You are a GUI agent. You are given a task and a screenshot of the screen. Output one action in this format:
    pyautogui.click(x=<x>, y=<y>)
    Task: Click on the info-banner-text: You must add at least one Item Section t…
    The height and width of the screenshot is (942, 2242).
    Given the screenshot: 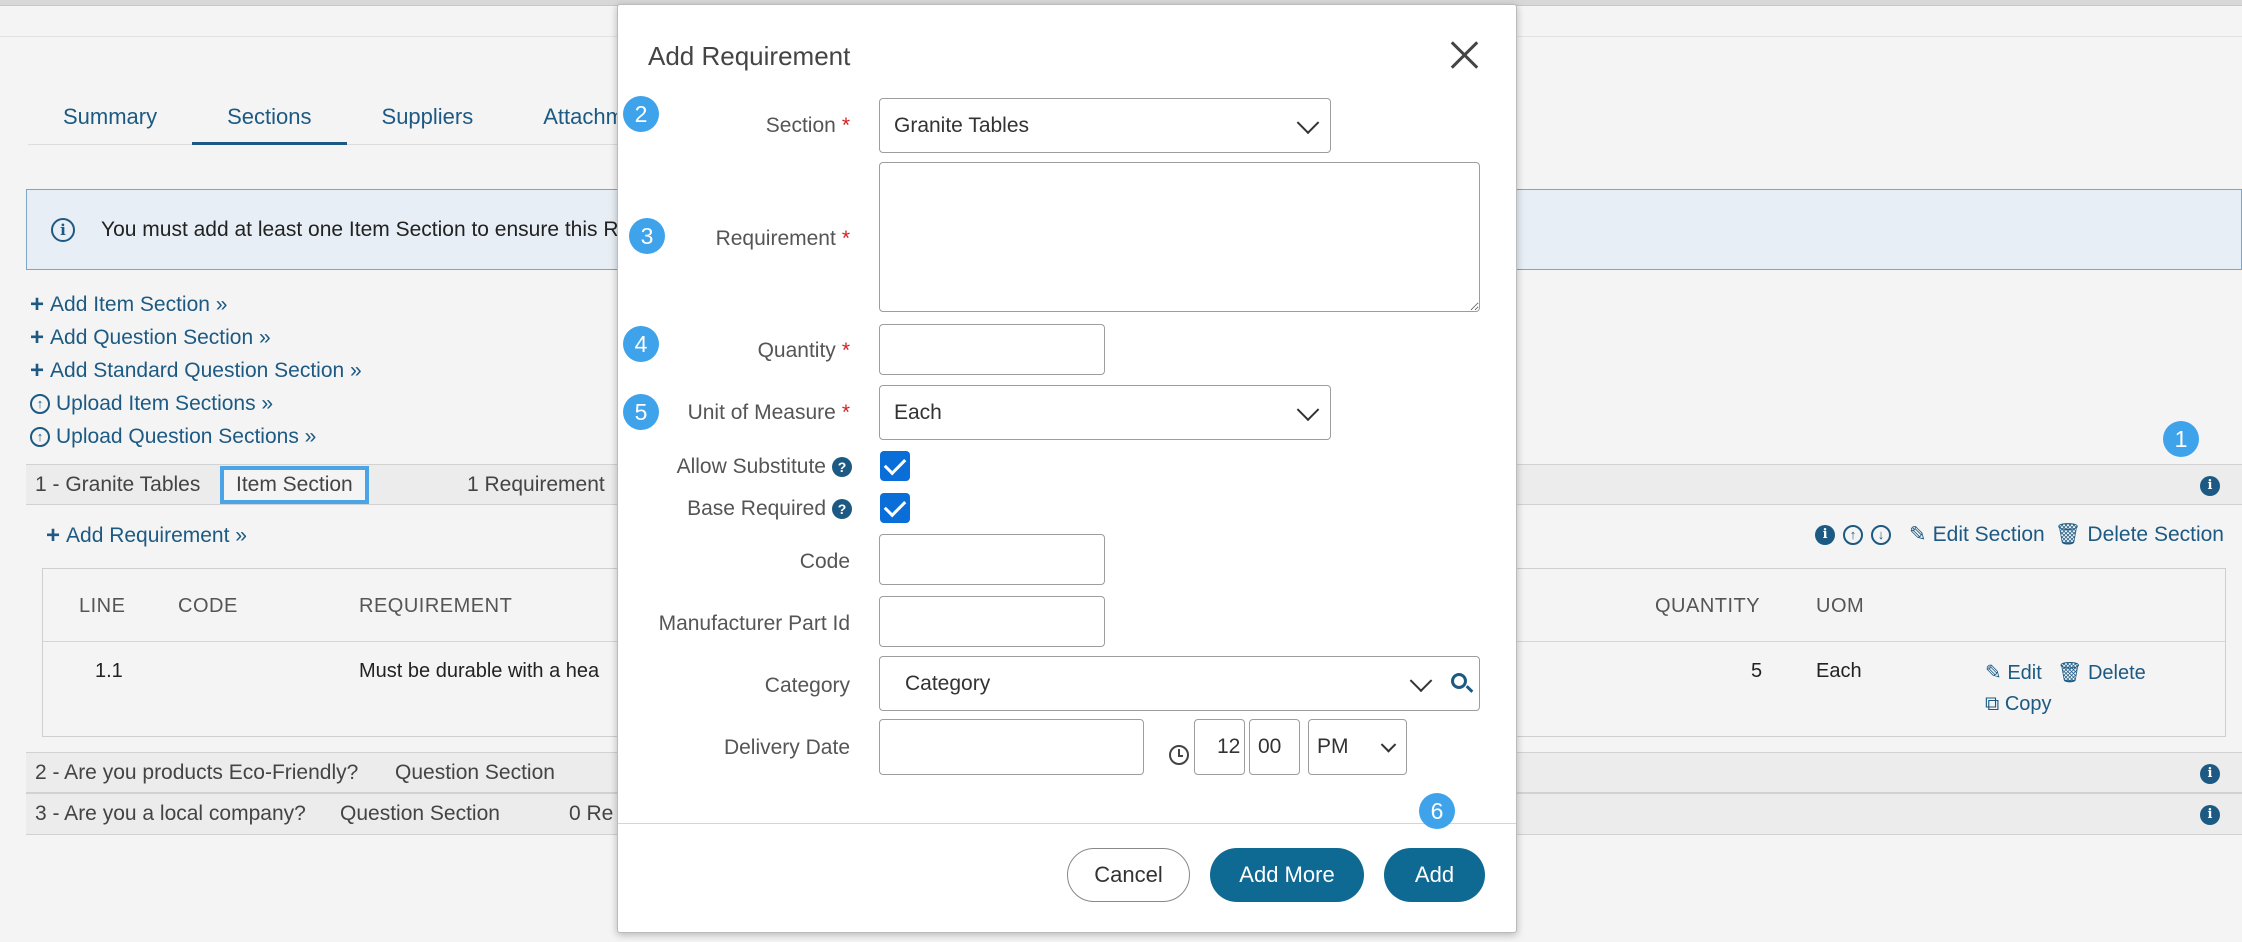 What is the action you would take?
    pyautogui.click(x=360, y=229)
    